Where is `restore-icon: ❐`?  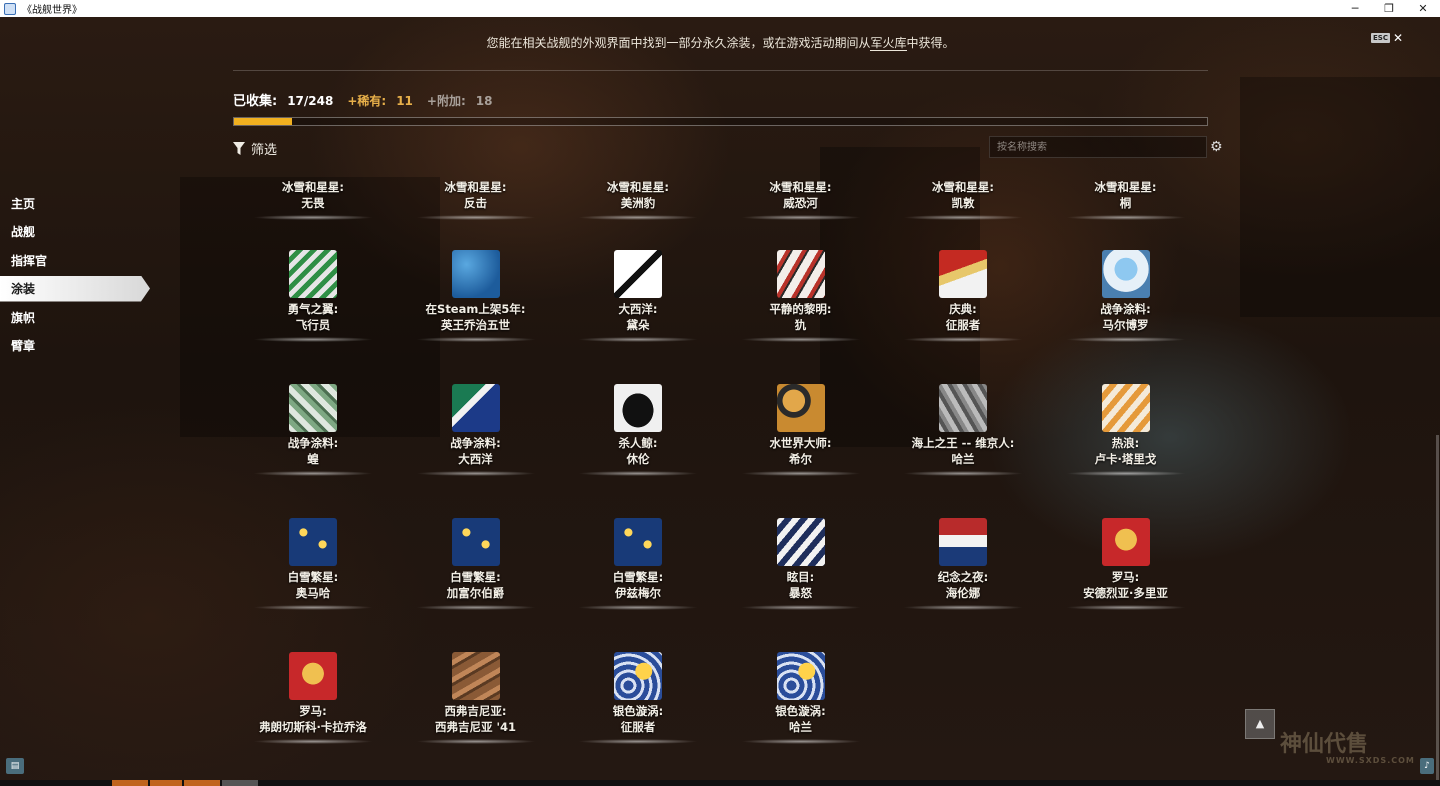
restore-icon: ❐ is located at coordinates (1389, 8).